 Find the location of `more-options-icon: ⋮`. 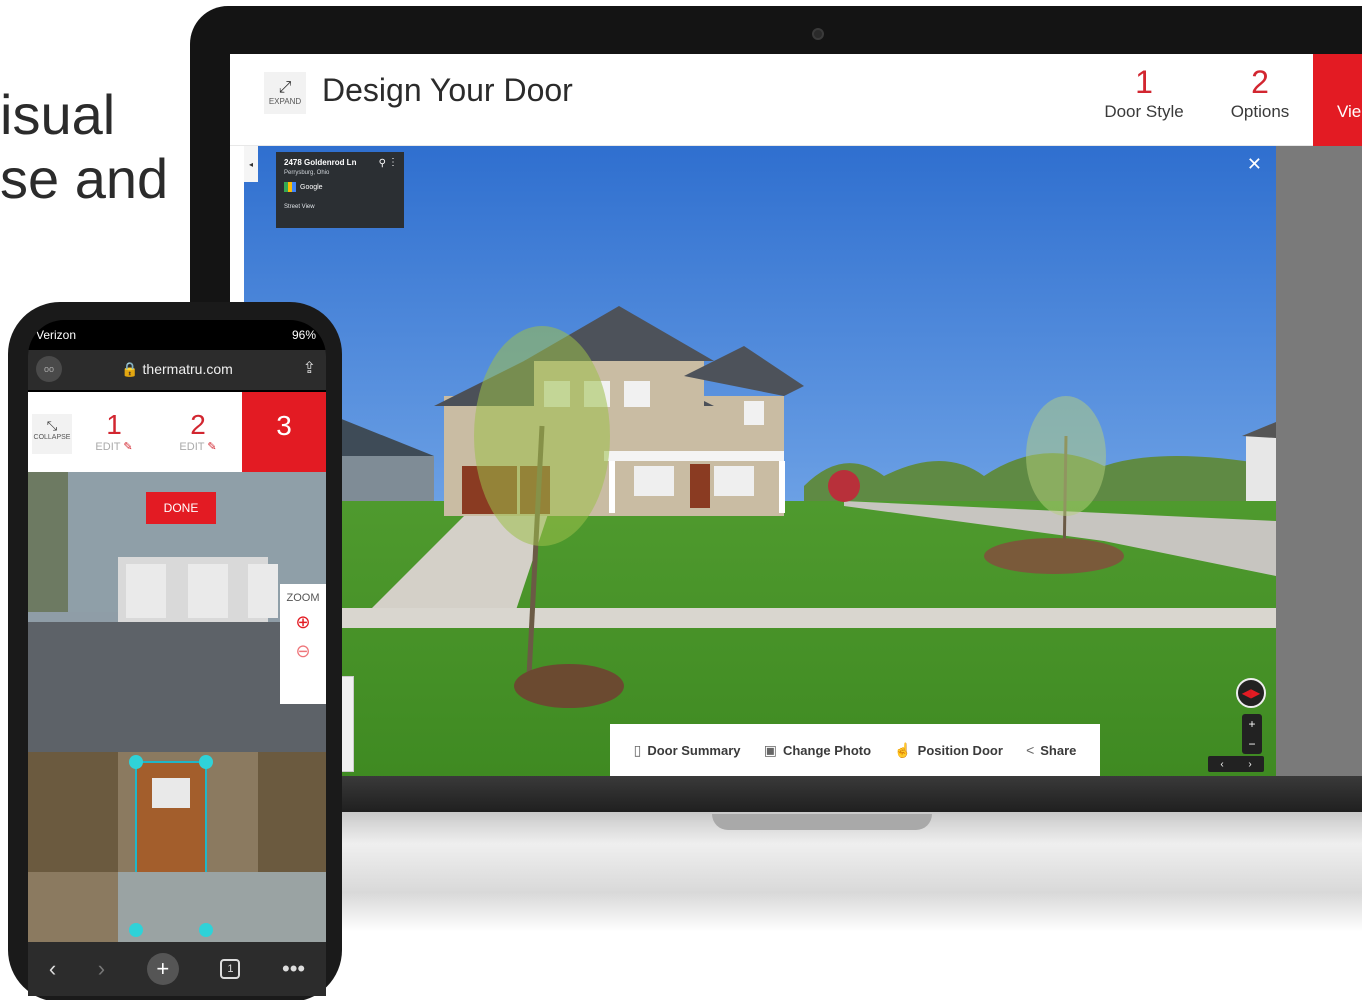

more-options-icon: ⋮ is located at coordinates (393, 162).